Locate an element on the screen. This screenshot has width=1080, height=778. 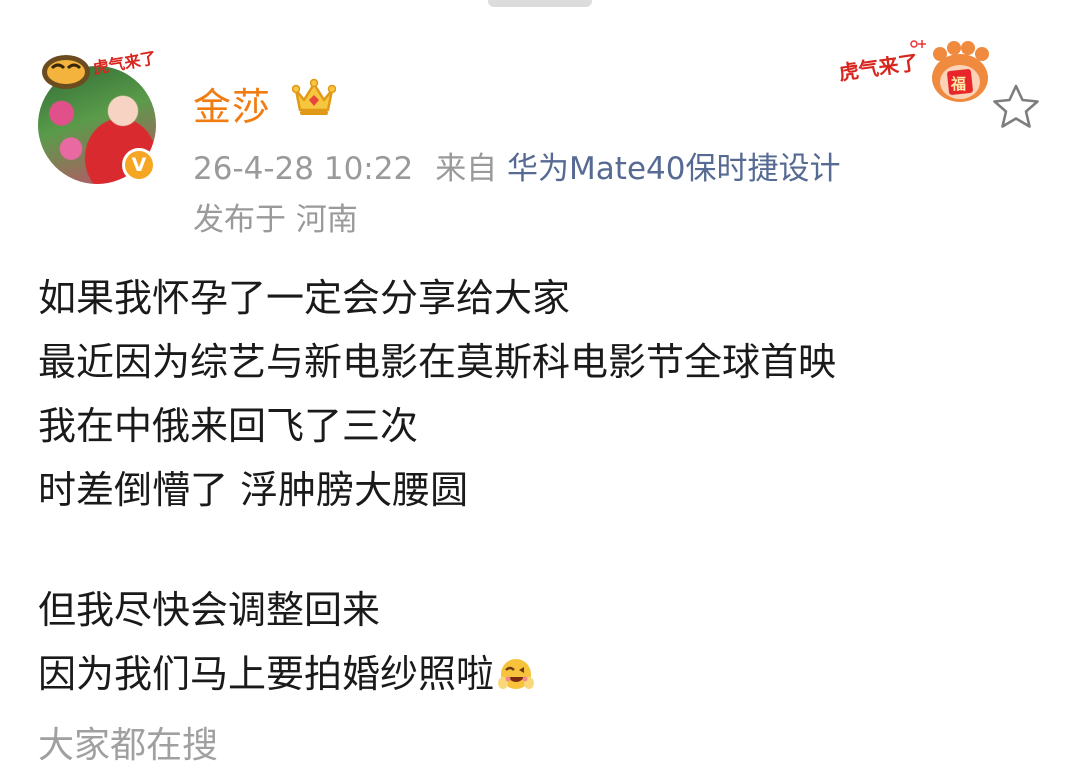
drag-handle is located at coordinates (540, 3).